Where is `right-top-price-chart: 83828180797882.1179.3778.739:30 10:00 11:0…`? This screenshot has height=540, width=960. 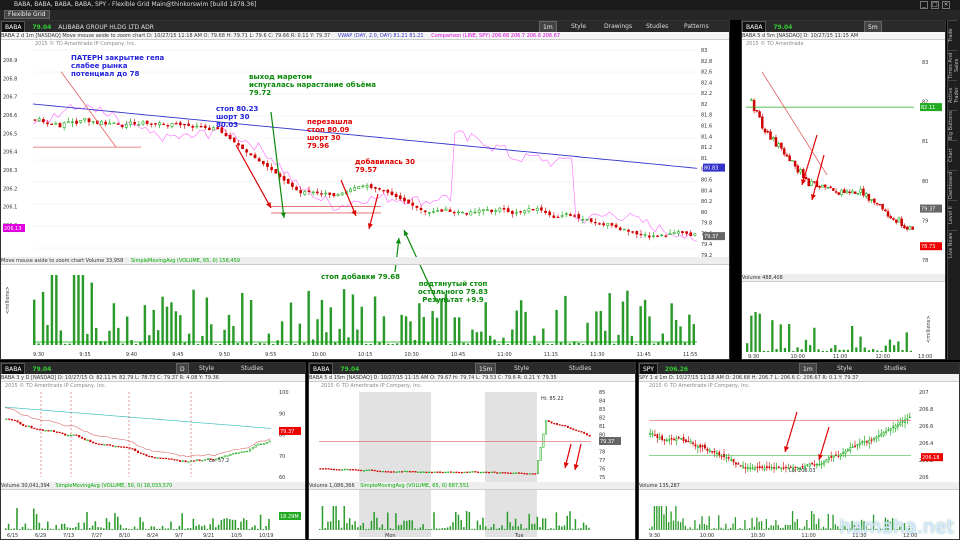 right-top-price-chart: 83828180797882.1179.3778.739:30 10:00 11:0… is located at coordinates (843, 199).